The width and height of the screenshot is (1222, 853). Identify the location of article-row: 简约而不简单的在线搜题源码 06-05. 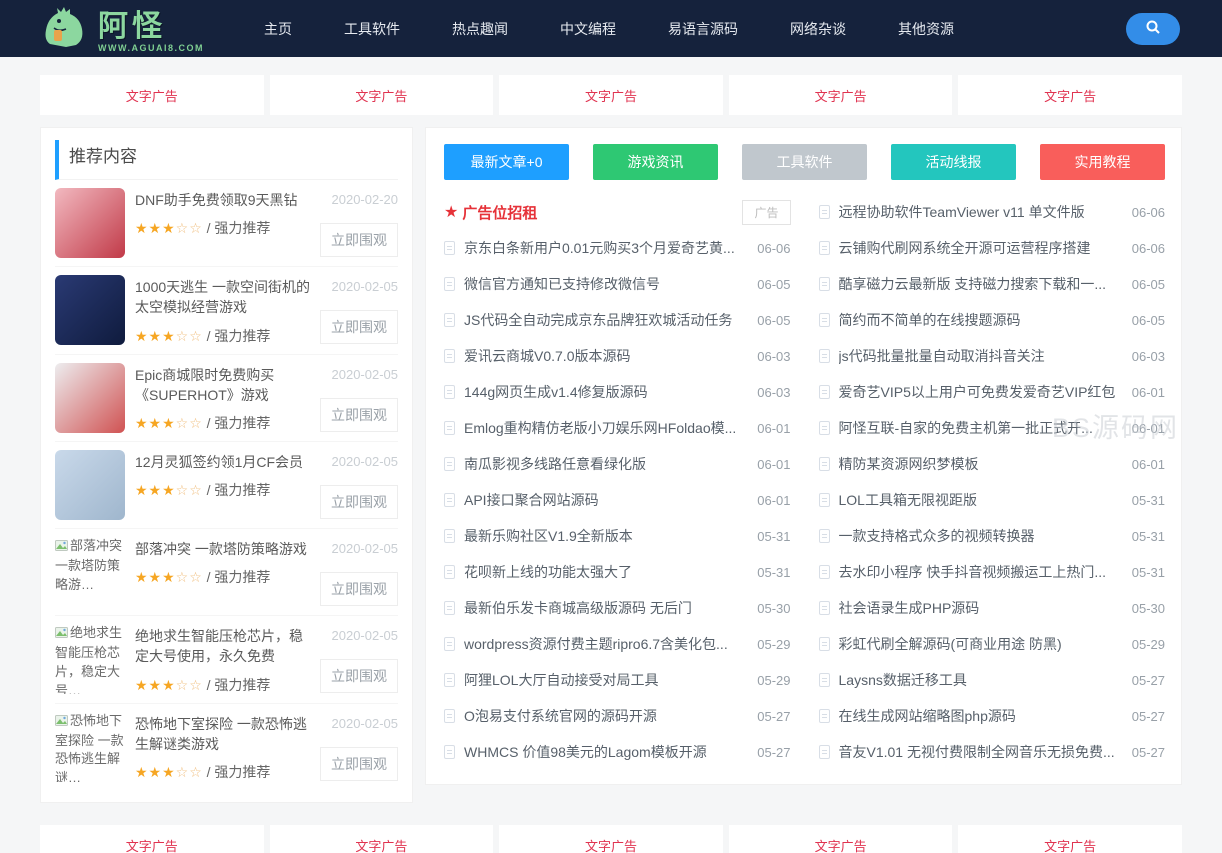
(991, 320).